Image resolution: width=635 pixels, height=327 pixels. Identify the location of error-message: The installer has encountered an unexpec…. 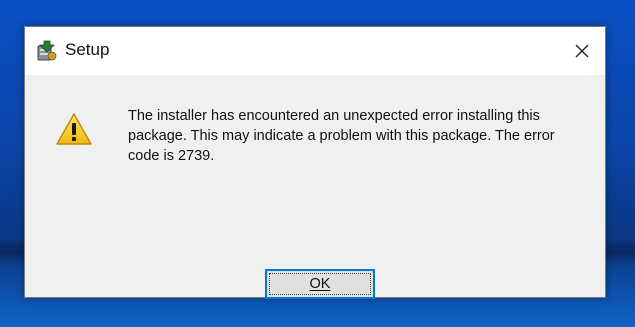
(341, 136).